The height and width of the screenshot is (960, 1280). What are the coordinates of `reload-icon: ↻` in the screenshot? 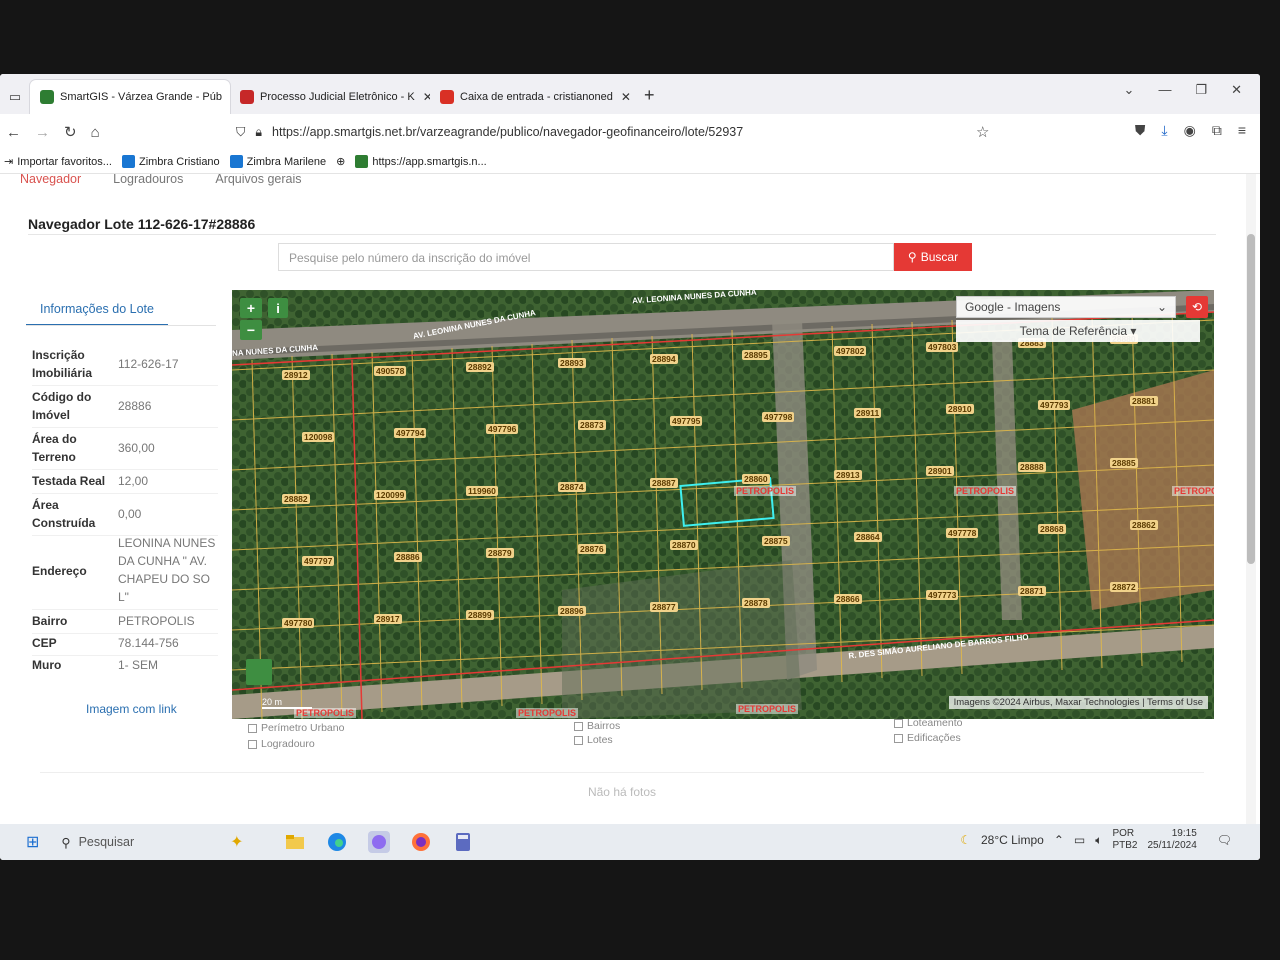 It's located at (70, 132).